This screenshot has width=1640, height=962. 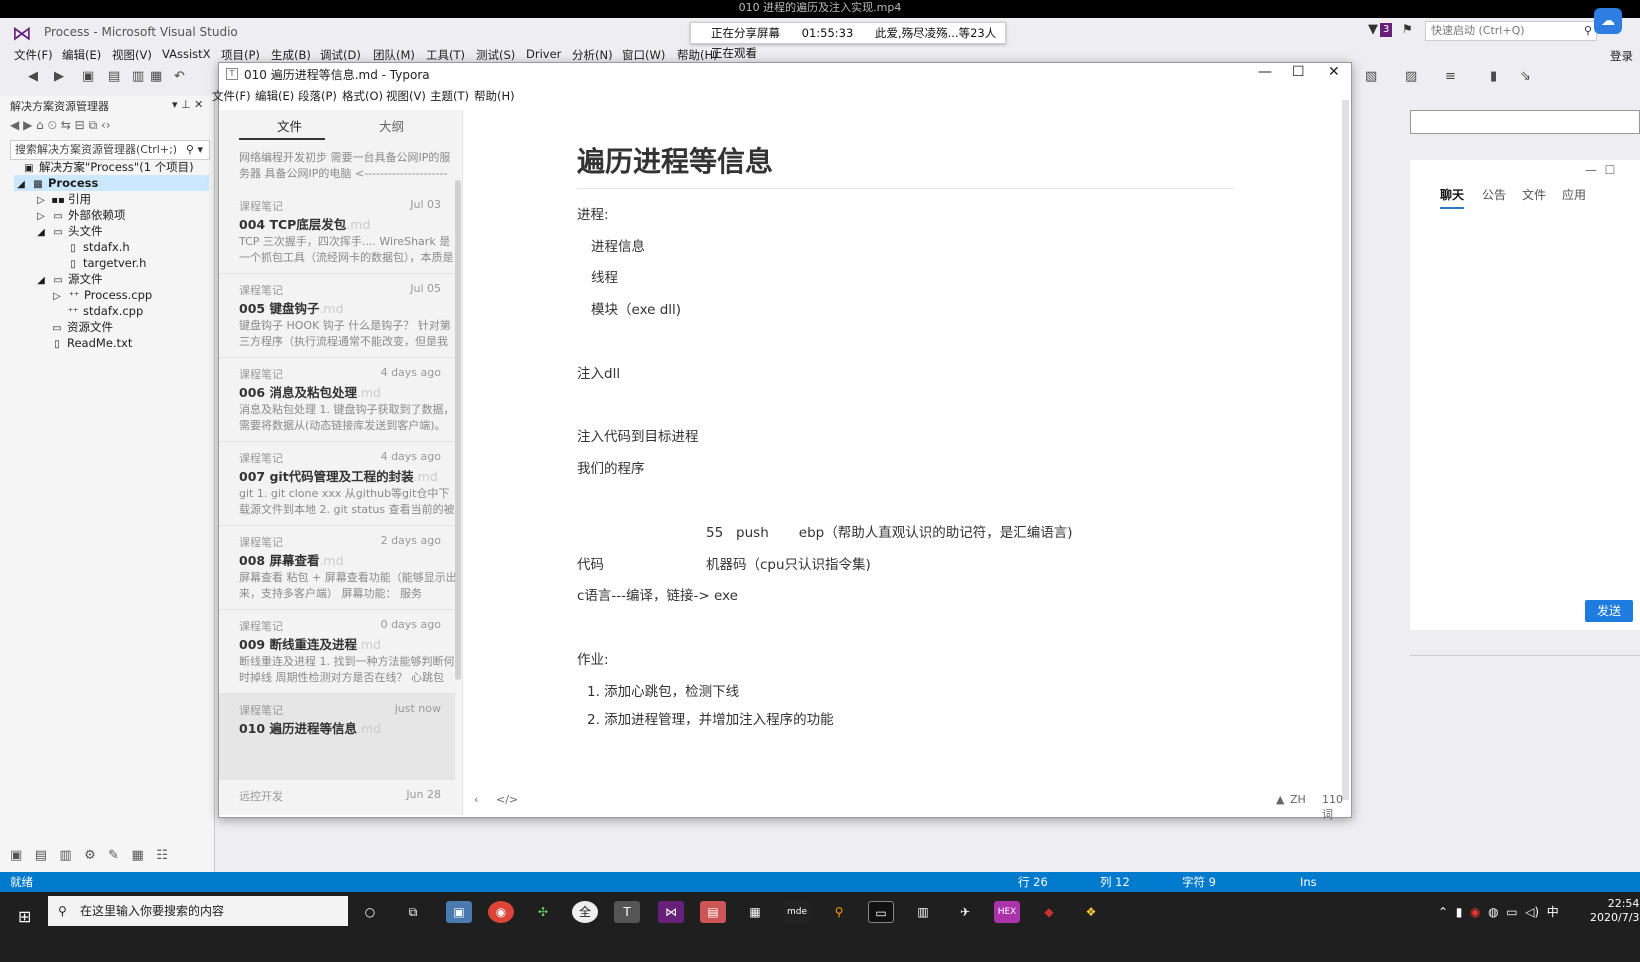 What do you see at coordinates (1525, 122) in the screenshot?
I see `right-dropdown` at bounding box center [1525, 122].